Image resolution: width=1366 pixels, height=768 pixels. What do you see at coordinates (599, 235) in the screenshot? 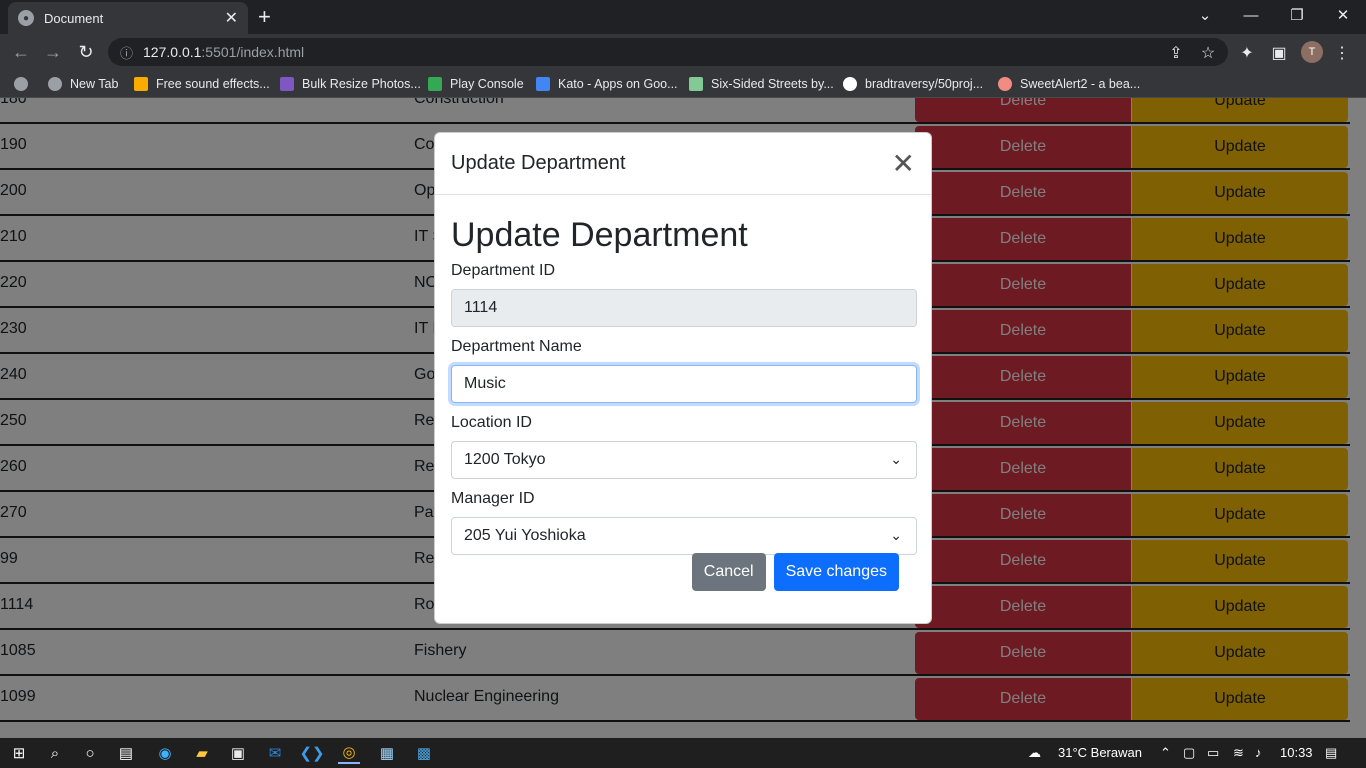
I see `form-heading: Update Department` at bounding box center [599, 235].